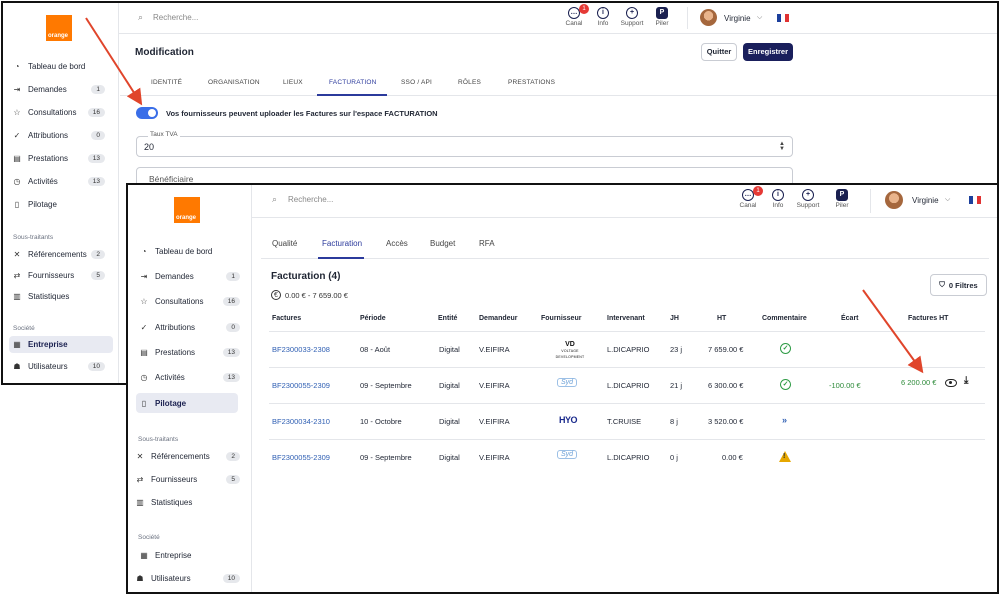  What do you see at coordinates (561, 318) in the screenshot?
I see `column-header: Fournisseur` at bounding box center [561, 318].